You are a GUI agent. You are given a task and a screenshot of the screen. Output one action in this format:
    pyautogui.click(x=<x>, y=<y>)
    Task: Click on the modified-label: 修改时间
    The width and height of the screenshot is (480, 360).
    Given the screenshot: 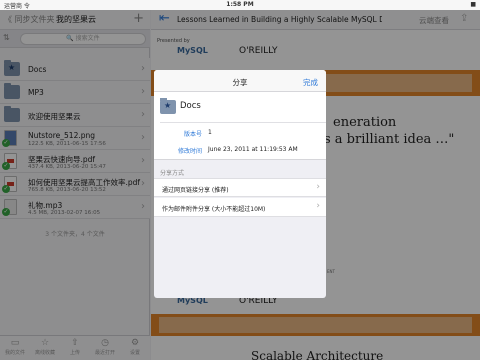 What is the action you would take?
    pyautogui.click(x=189, y=151)
    